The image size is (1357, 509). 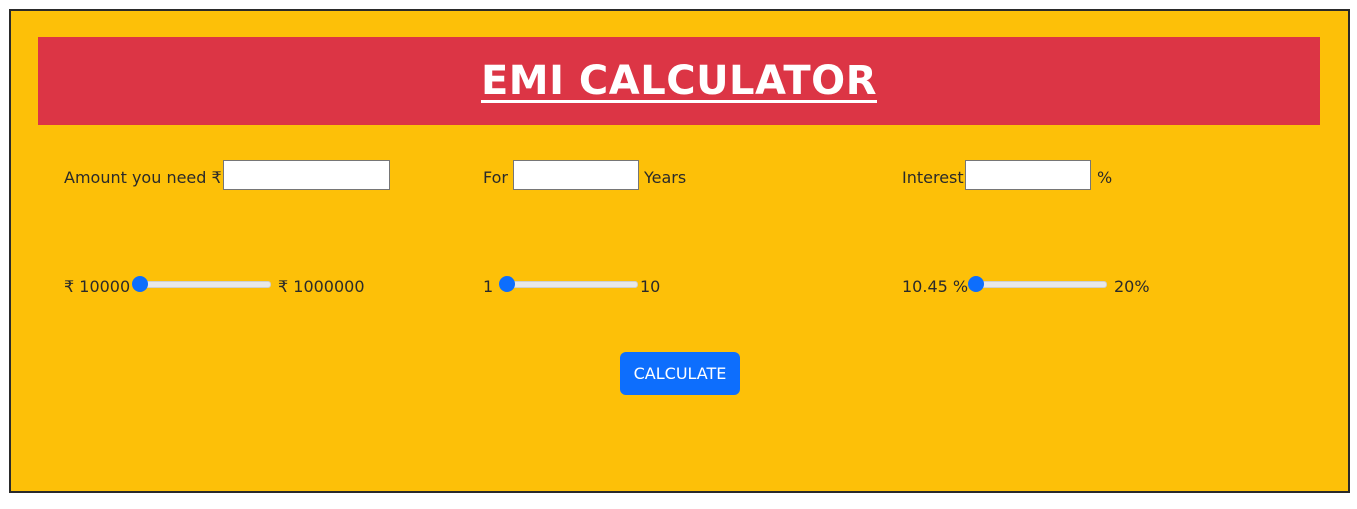 What do you see at coordinates (935, 286) in the screenshot?
I see `interest-min-label: 10.45 %` at bounding box center [935, 286].